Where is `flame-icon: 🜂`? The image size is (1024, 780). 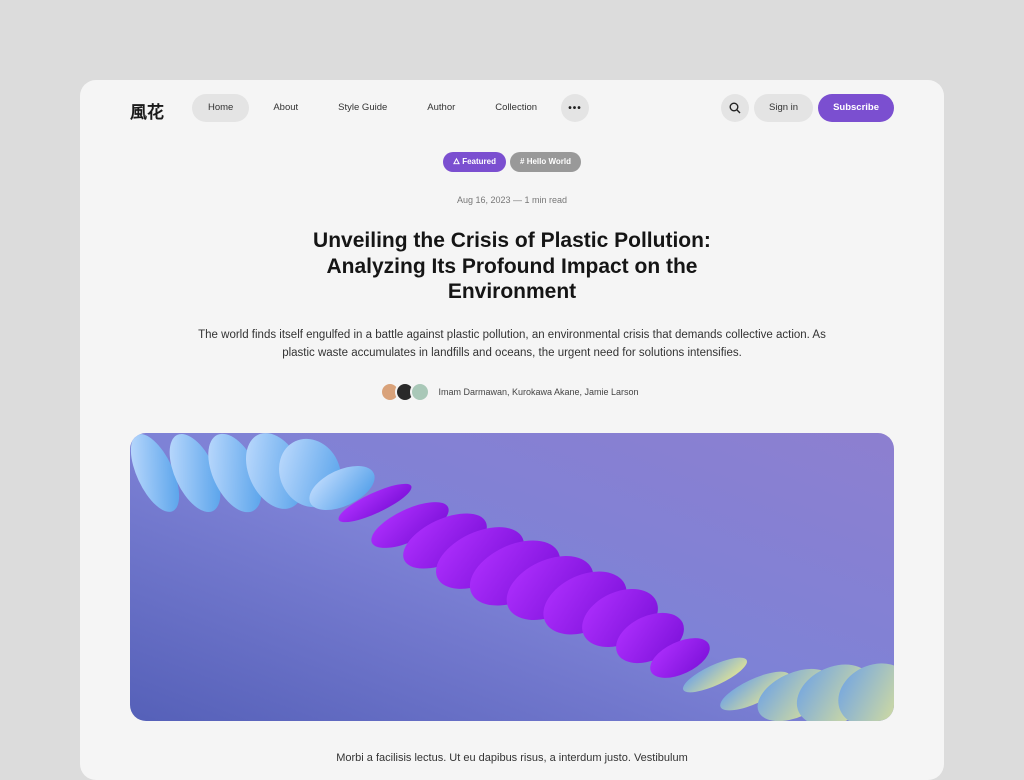
flame-icon: 🜂 is located at coordinates (458, 161).